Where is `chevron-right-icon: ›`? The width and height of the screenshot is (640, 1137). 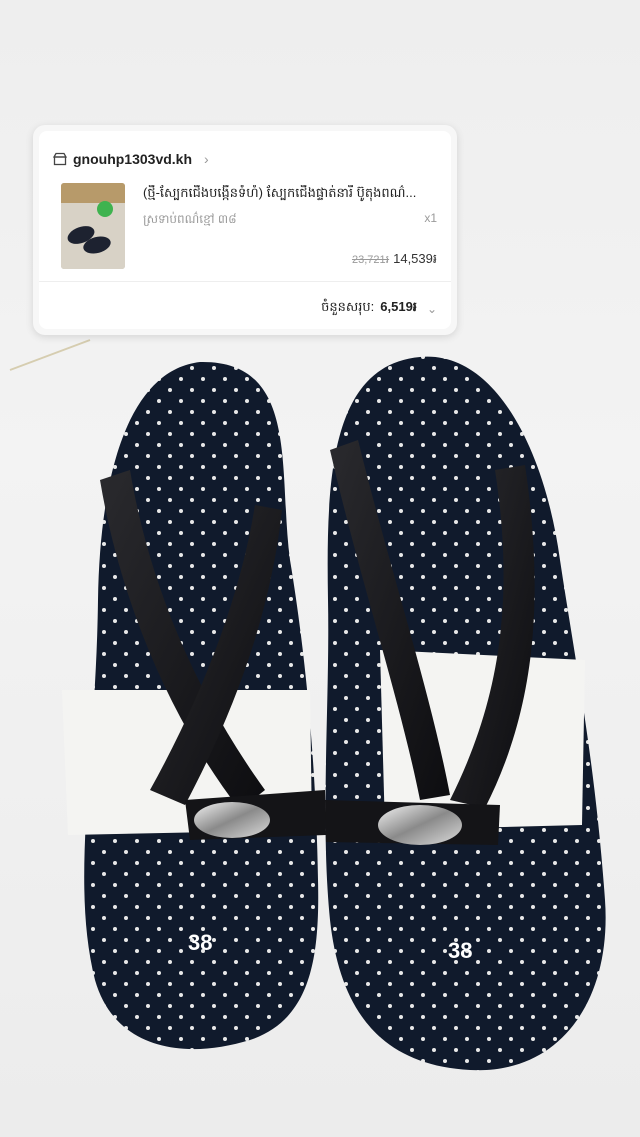 chevron-right-icon: › is located at coordinates (206, 159).